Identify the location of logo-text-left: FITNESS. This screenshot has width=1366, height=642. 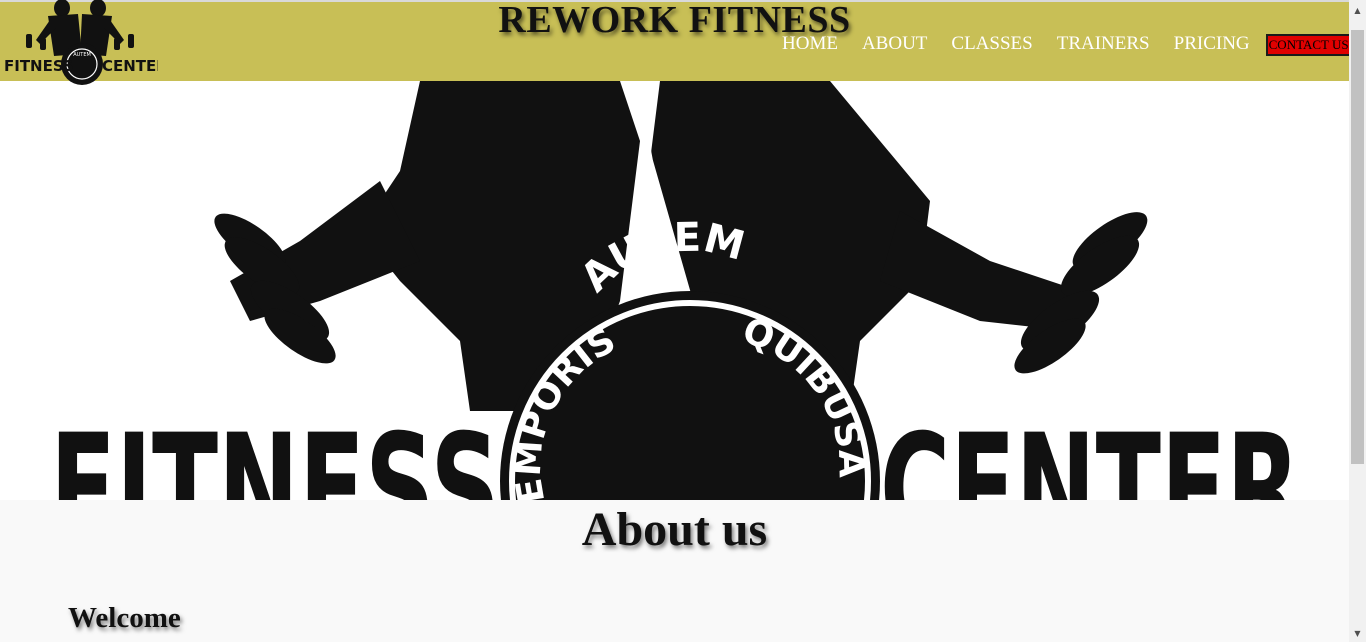
(39, 66).